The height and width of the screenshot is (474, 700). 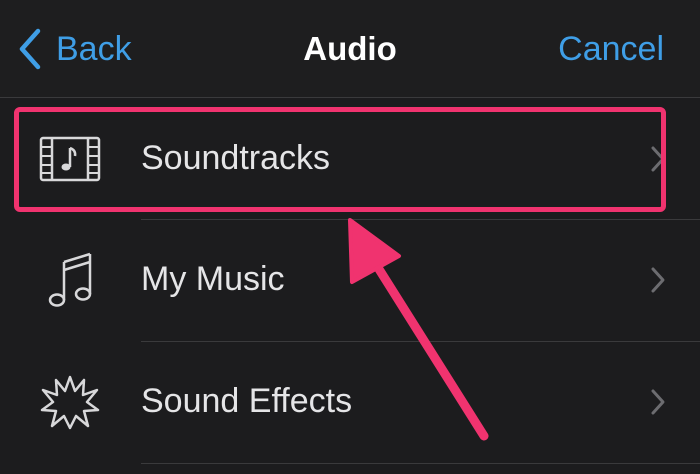 I want to click on list-item-label: Sound Effects, so click(x=247, y=401).